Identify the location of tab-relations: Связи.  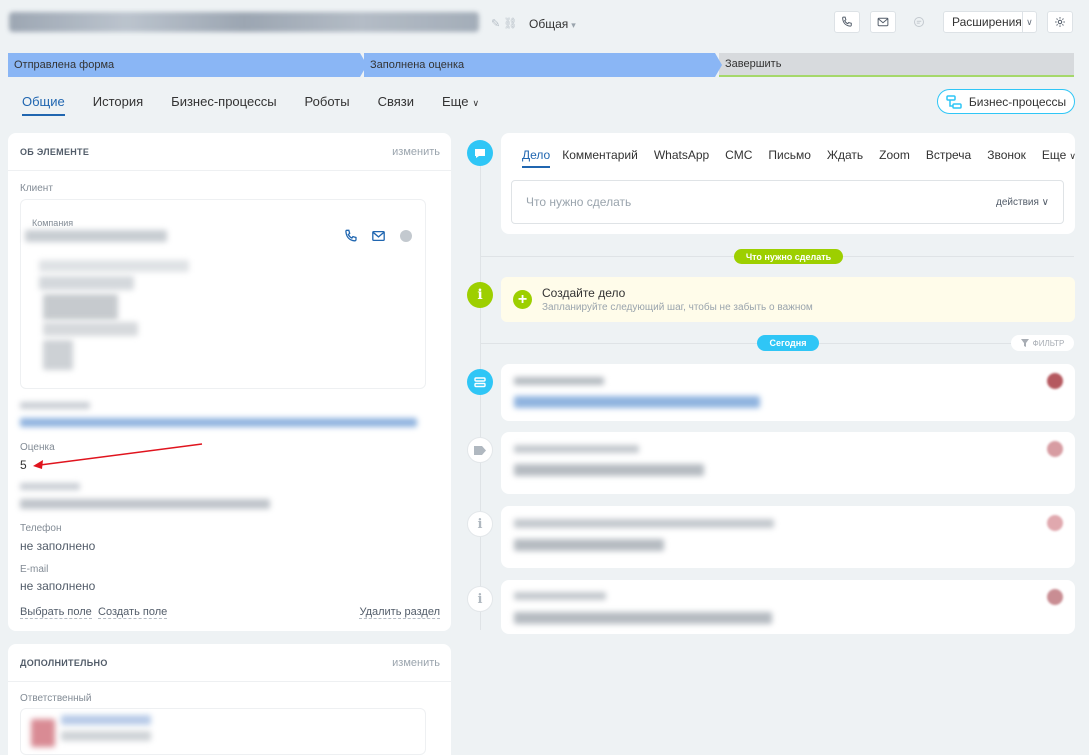
(396, 105).